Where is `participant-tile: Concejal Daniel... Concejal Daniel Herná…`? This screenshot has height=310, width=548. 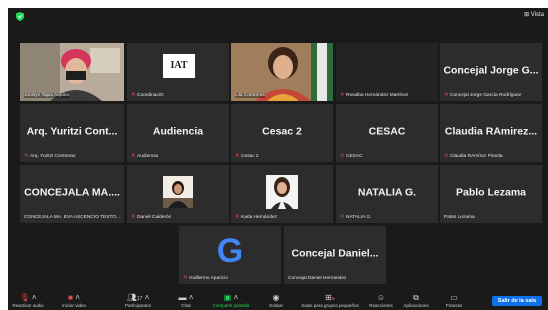
participant-tile: Concejal Daniel... Concejal Daniel Herná… is located at coordinates (335, 255).